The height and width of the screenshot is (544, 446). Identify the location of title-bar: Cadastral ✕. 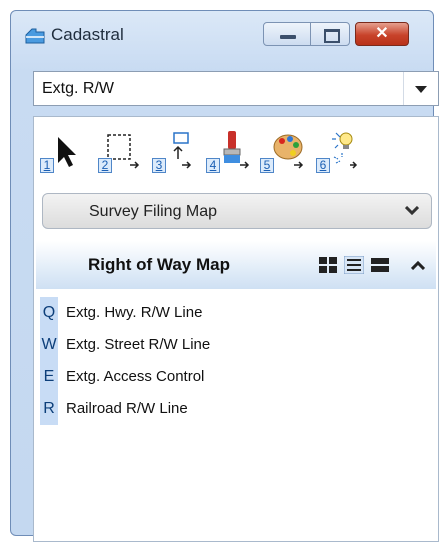
(222, 36).